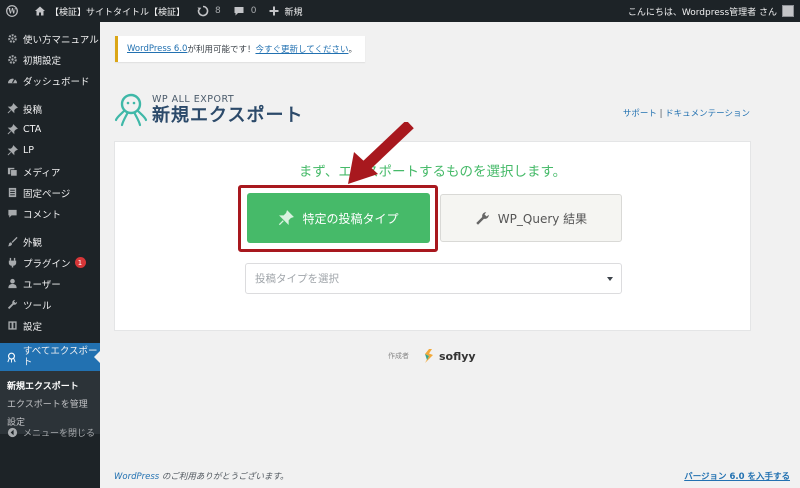  I want to click on page-icon, so click(12, 193).